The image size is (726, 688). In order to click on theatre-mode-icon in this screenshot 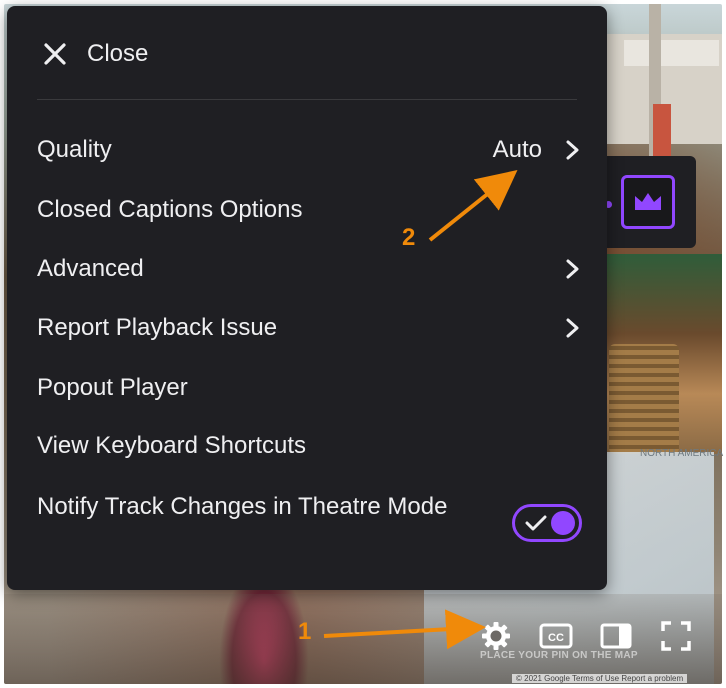, I will do `click(616, 636)`.